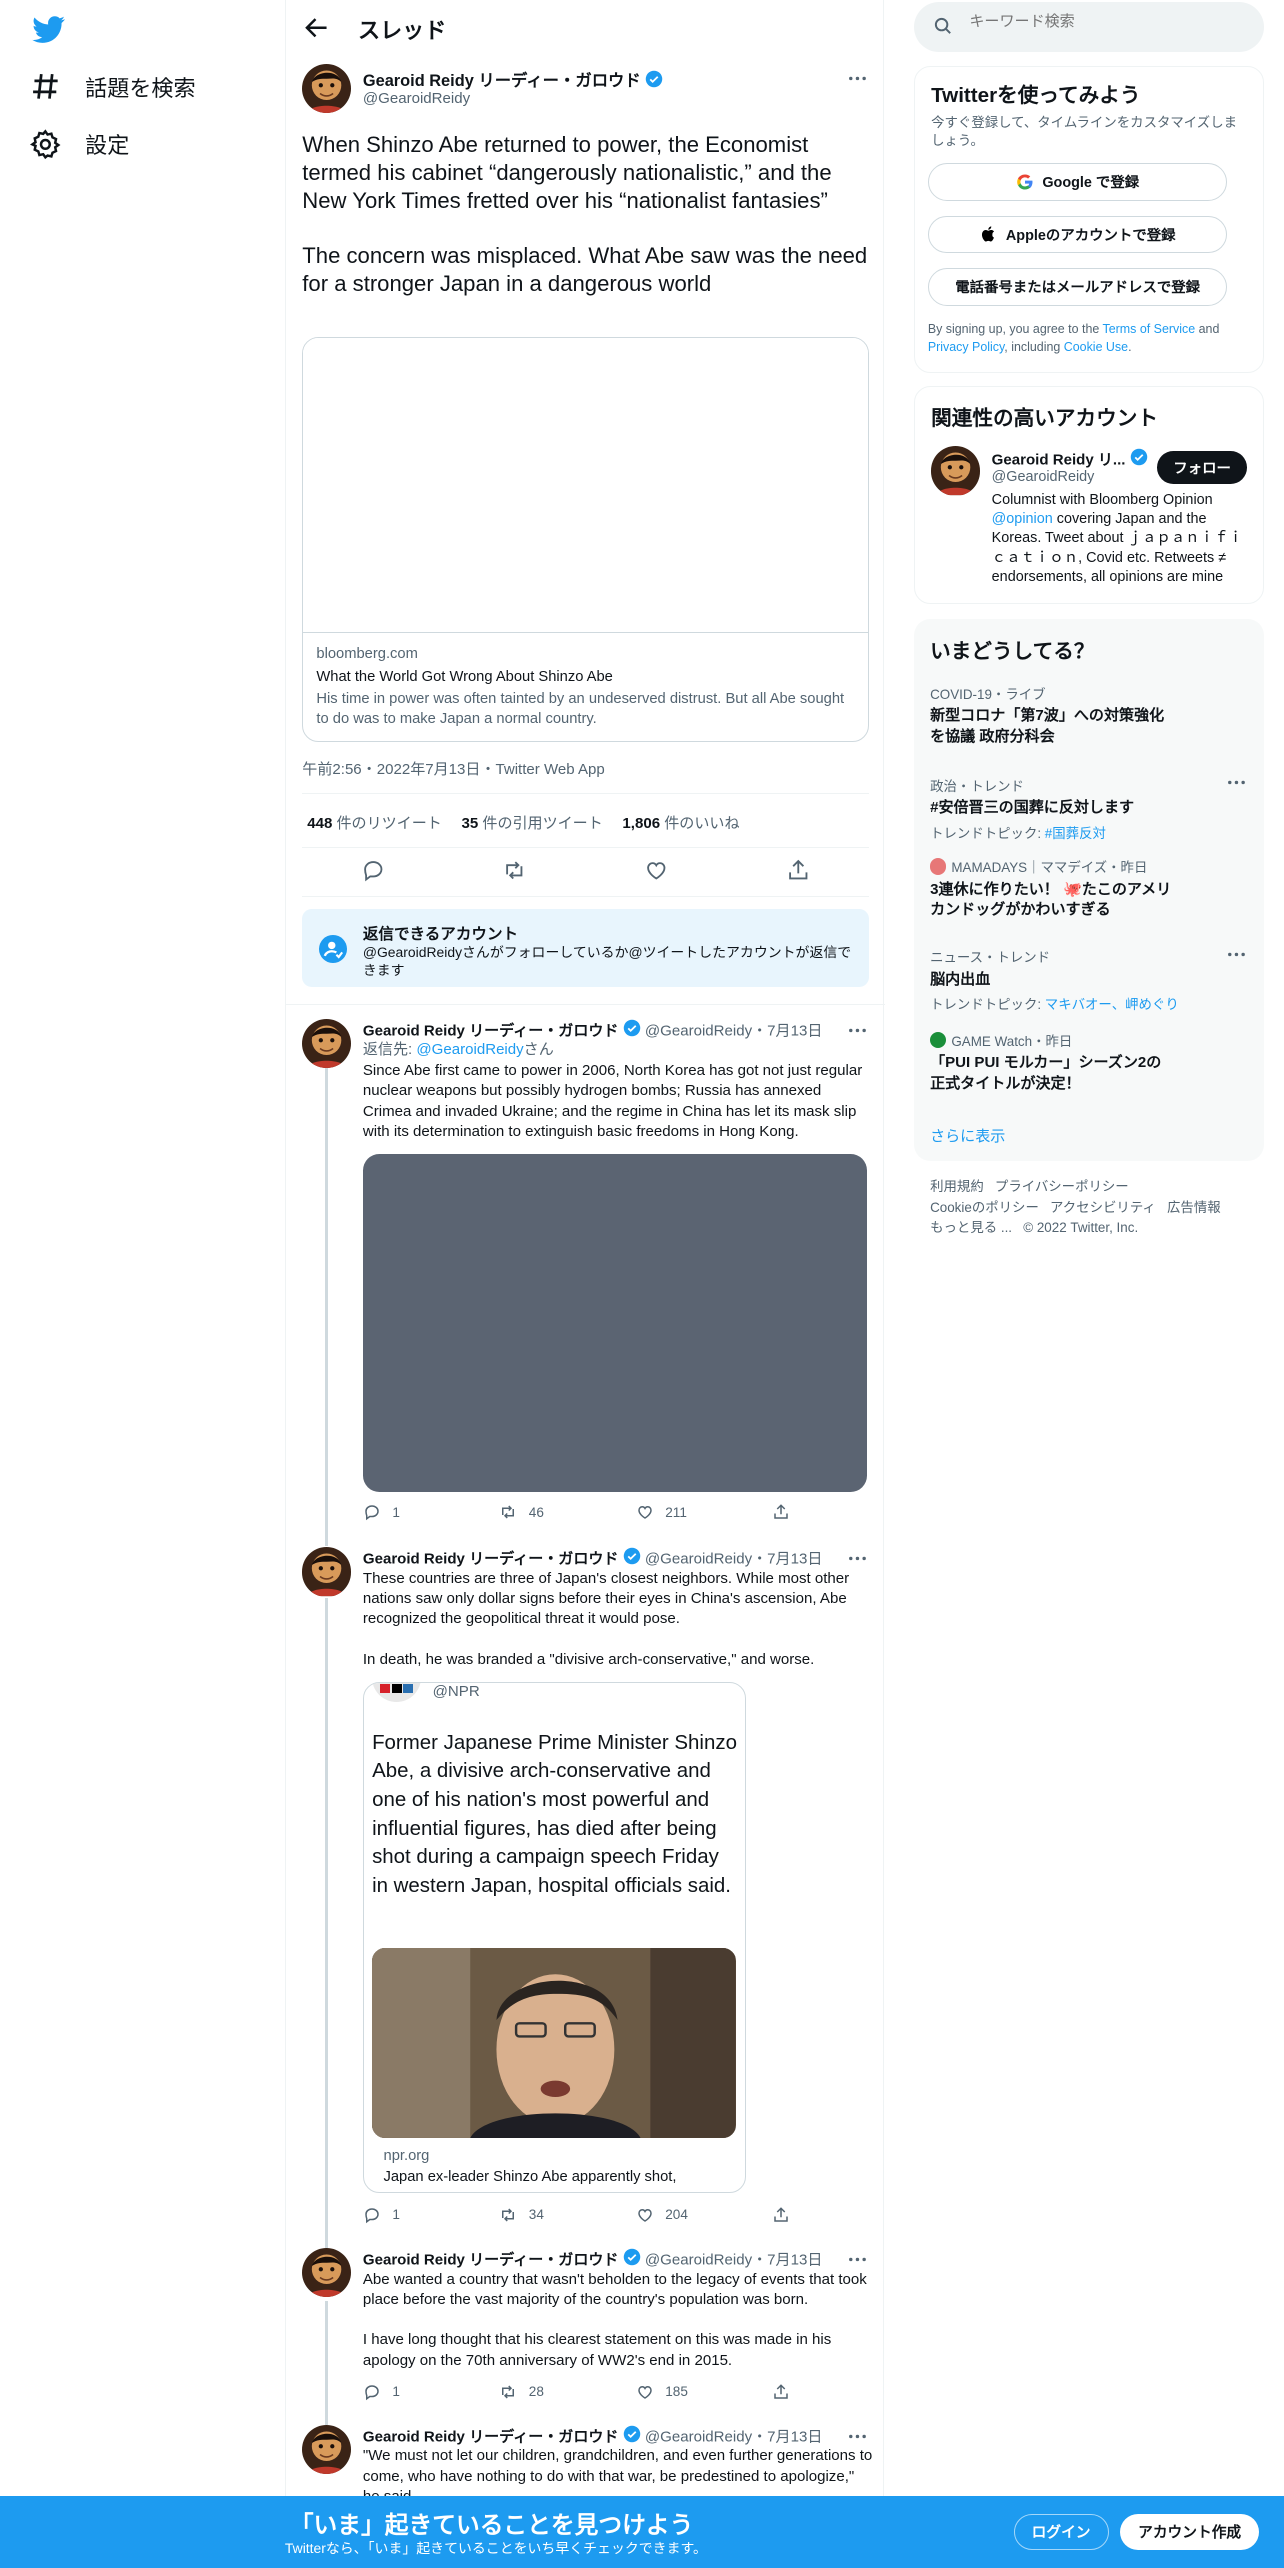 The image size is (1284, 2568). Describe the element at coordinates (531, 822) in the screenshot. I see `quote-count: 35 件の引用ツイート` at that location.